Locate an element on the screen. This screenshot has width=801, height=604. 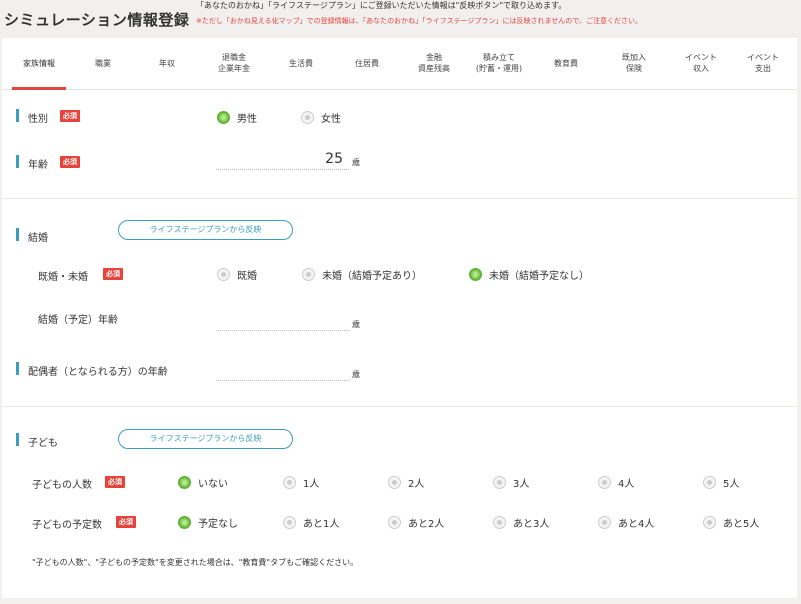
age-value: 25 is located at coordinates (334, 159).